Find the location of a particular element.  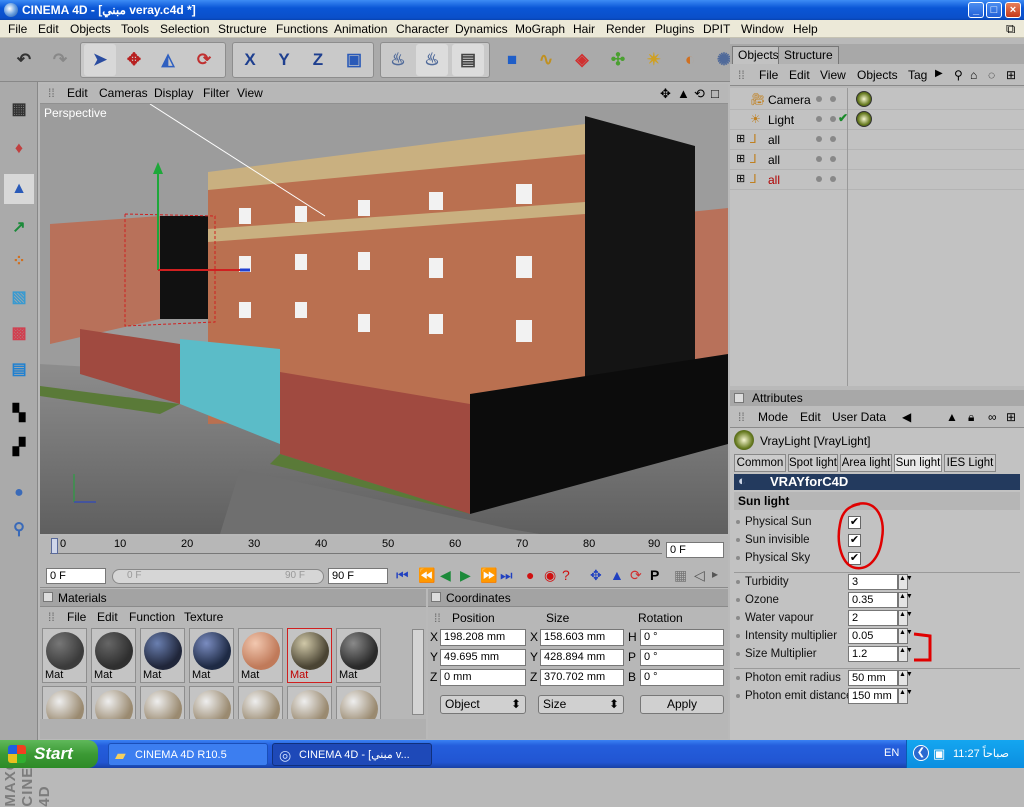

position-x-field: 198.208 mm is located at coordinates (483, 637).